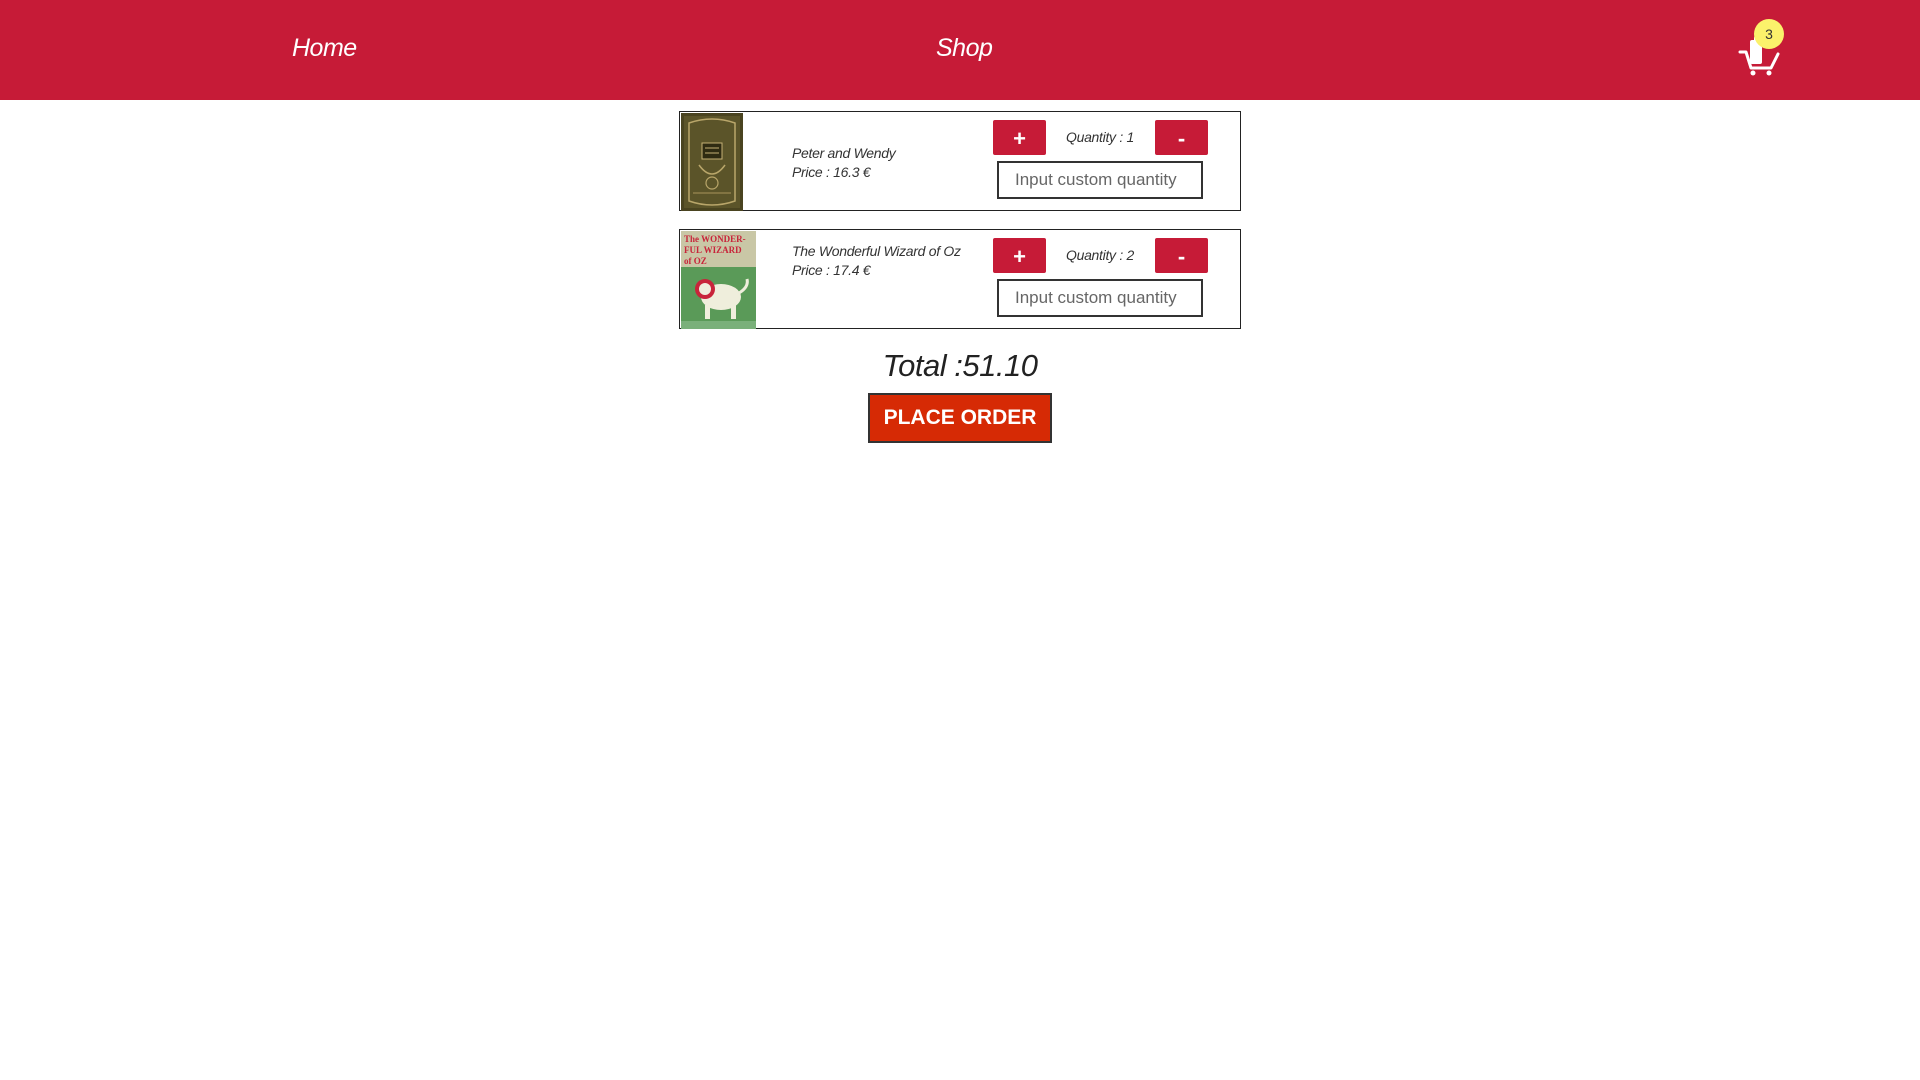 The width and height of the screenshot is (1920, 1080). Describe the element at coordinates (876, 251) in the screenshot. I see `item-title: The Wonderful Wizard of Oz` at that location.